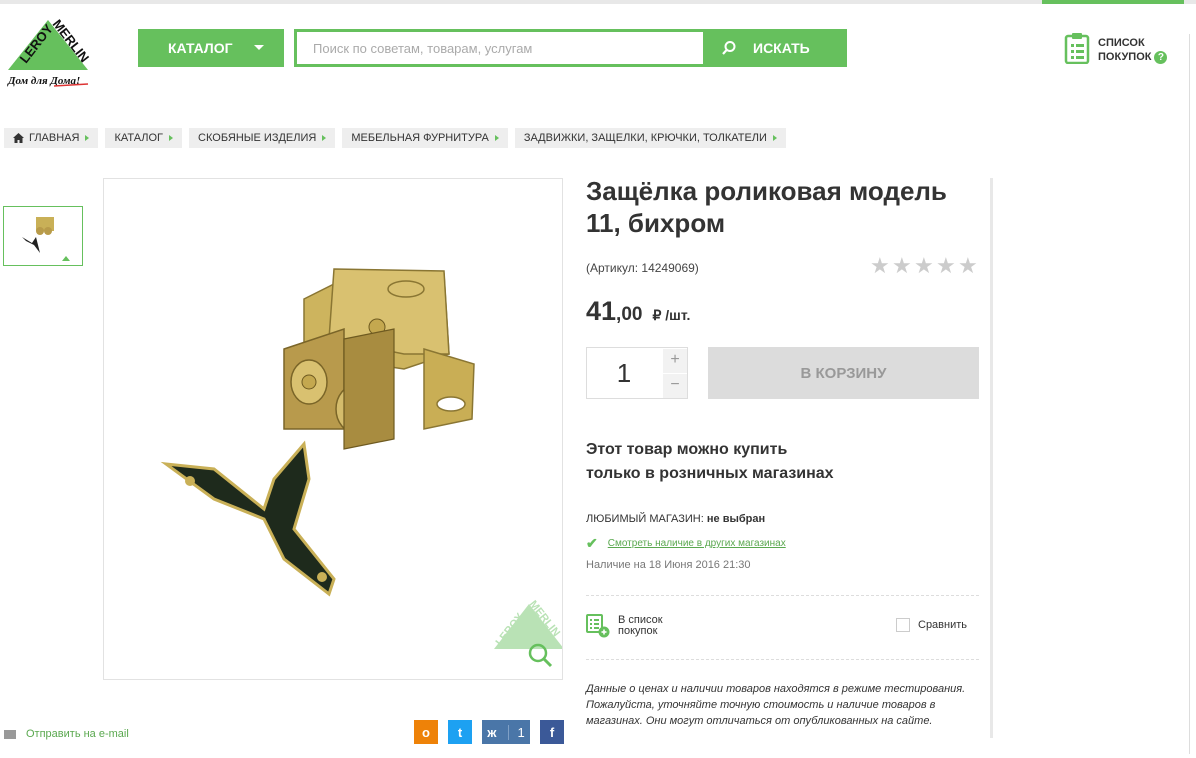 The width and height of the screenshot is (1196, 758). I want to click on breadcrumb-label: КАТАЛОГ, so click(139, 138).